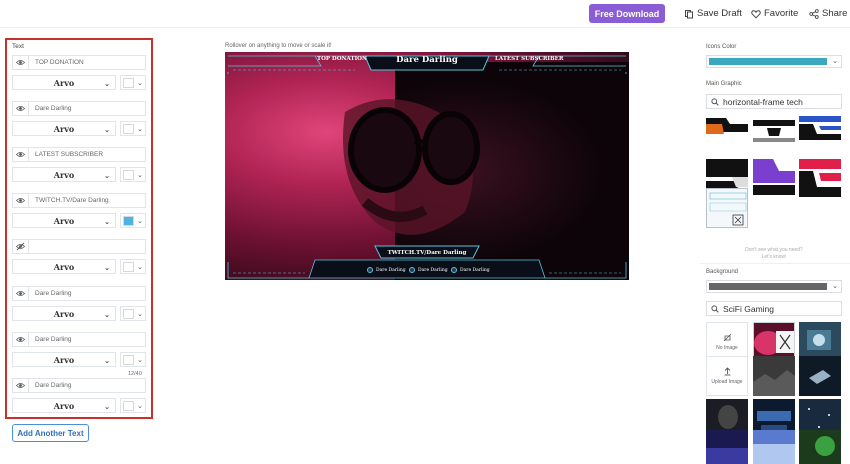 This screenshot has width=850, height=464. I want to click on frame-bottom-title: TWITCH.TV/Dare Darling, so click(427, 253).